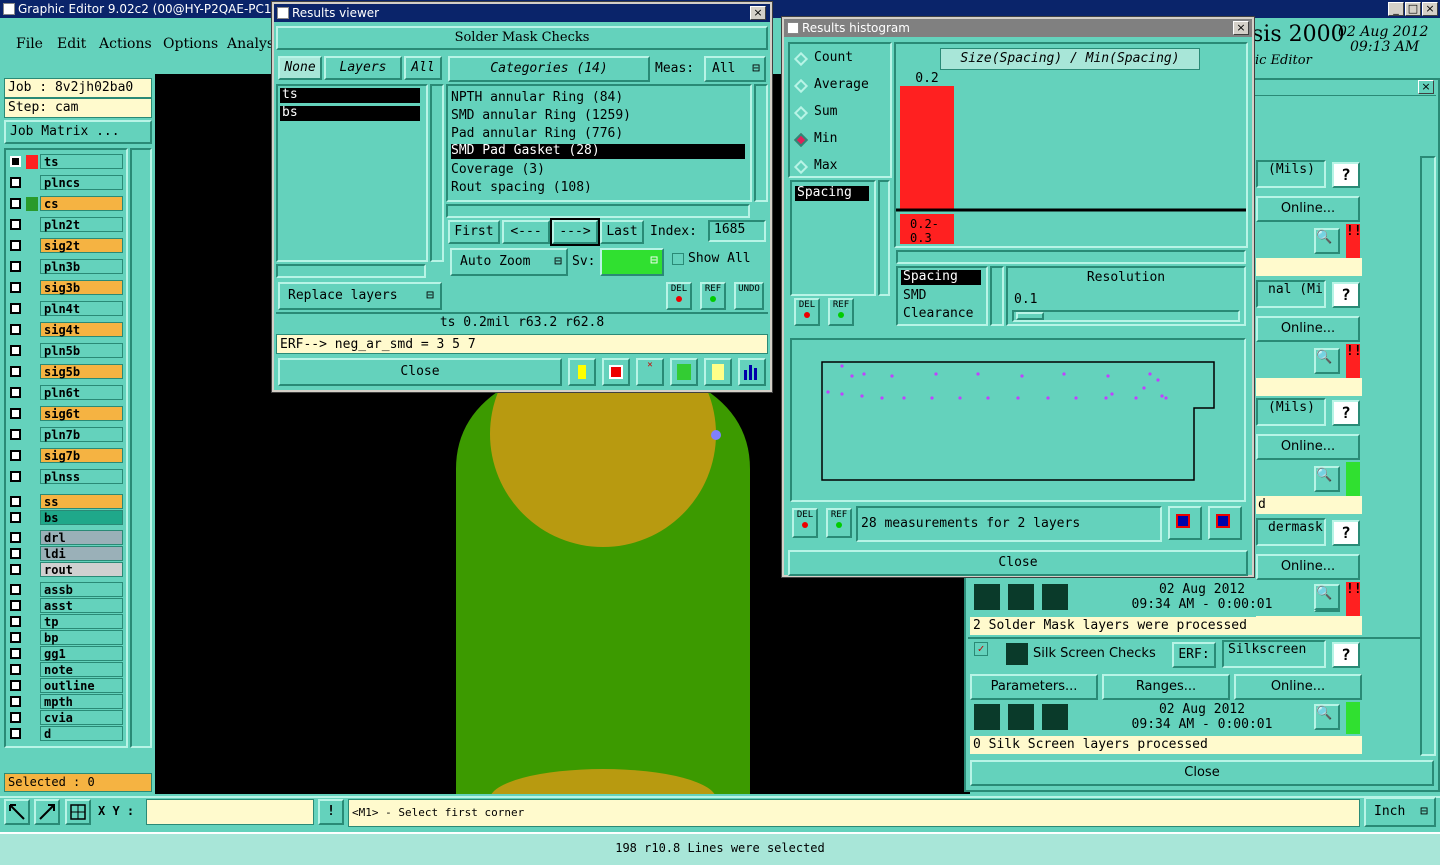 This screenshot has height=865, width=1440. Describe the element at coordinates (678, 259) in the screenshot. I see `show-all-checkbox` at that location.